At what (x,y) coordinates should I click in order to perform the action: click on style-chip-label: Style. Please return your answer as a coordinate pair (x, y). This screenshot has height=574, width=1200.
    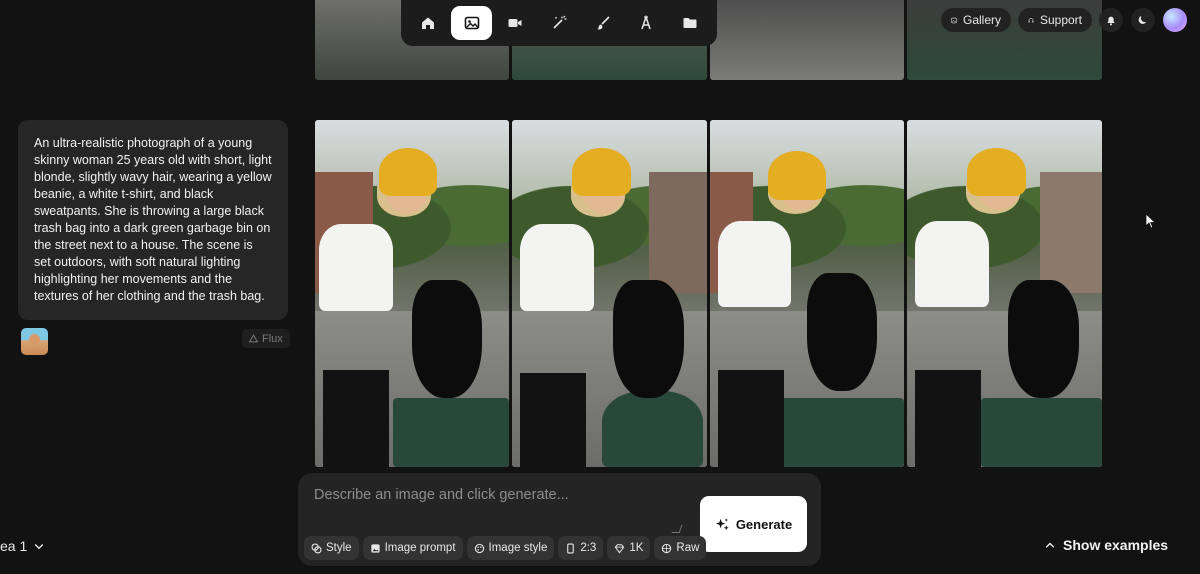
    Looking at the image, I should click on (339, 548).